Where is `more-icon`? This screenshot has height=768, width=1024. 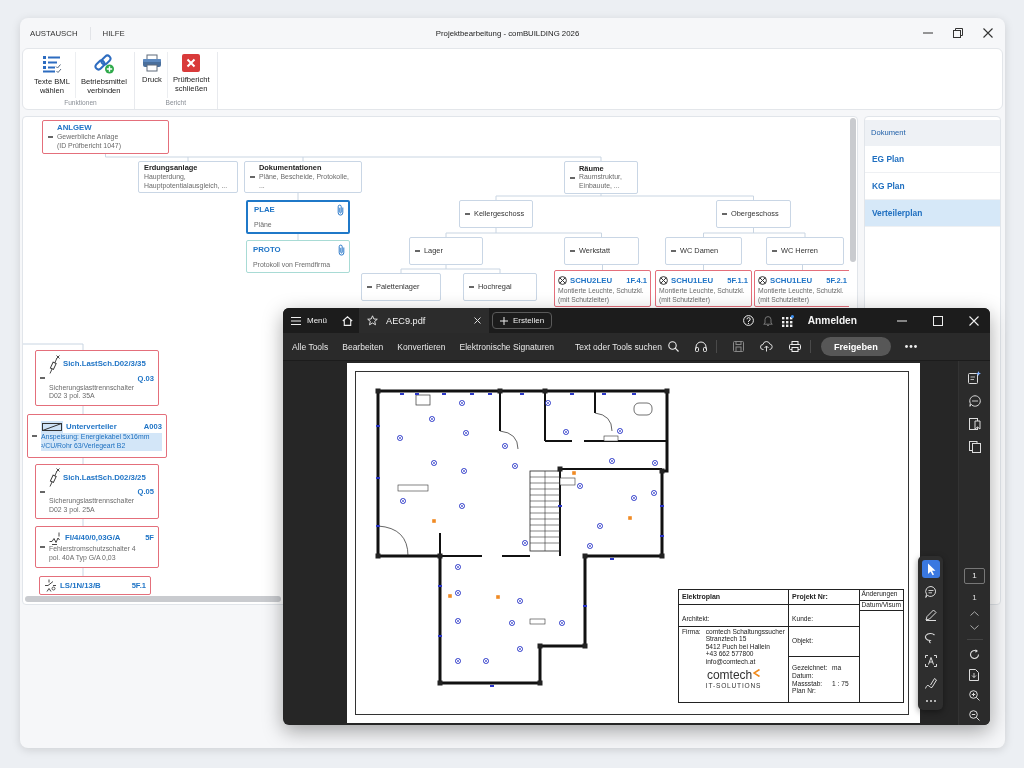 more-icon is located at coordinates (910, 346).